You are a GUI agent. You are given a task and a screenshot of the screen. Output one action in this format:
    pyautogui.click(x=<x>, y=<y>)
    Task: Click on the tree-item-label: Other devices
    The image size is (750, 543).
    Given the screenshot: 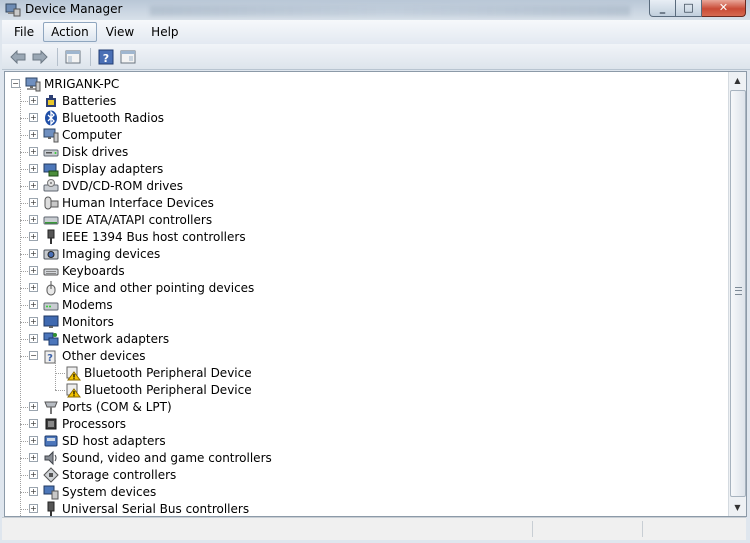 What is the action you would take?
    pyautogui.click(x=104, y=355)
    